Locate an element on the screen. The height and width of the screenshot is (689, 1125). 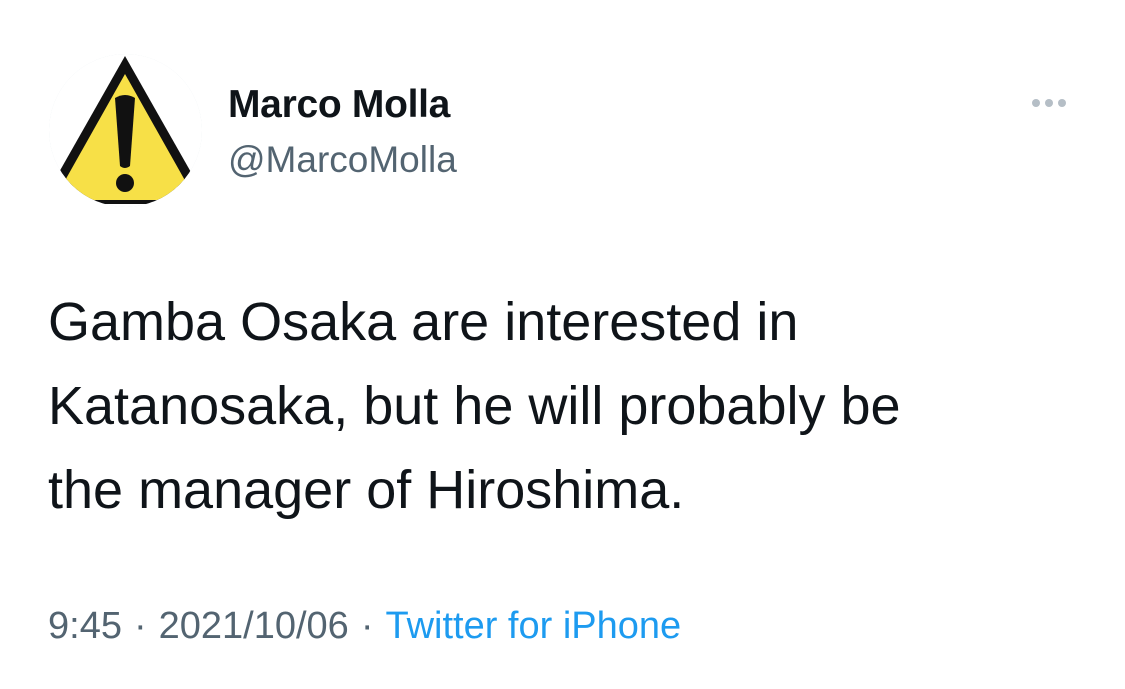
tweet-text-line: Katanosaka, but he will probably be is located at coordinates (474, 406).